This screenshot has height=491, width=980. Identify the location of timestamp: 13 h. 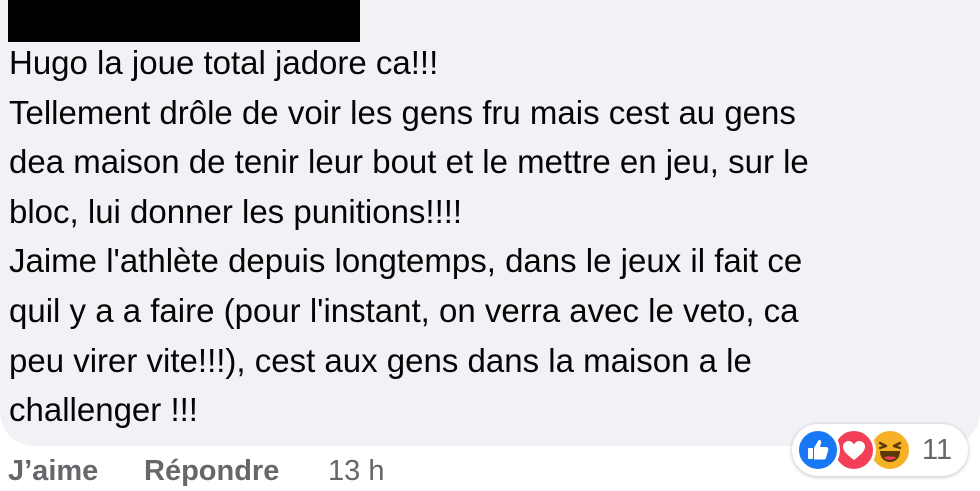
(356, 471).